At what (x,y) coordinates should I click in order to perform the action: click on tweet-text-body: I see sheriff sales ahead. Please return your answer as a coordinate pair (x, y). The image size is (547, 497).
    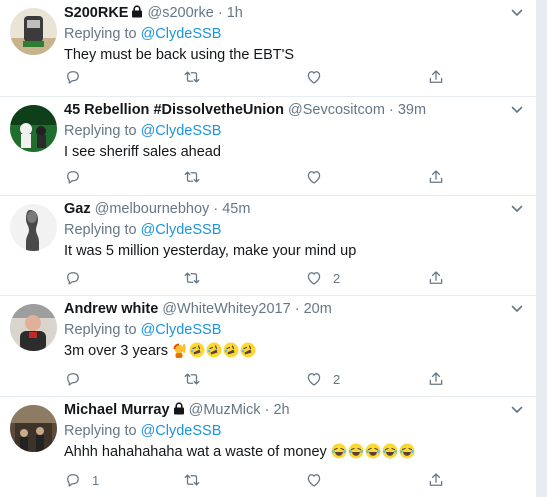
    Looking at the image, I should click on (142, 152).